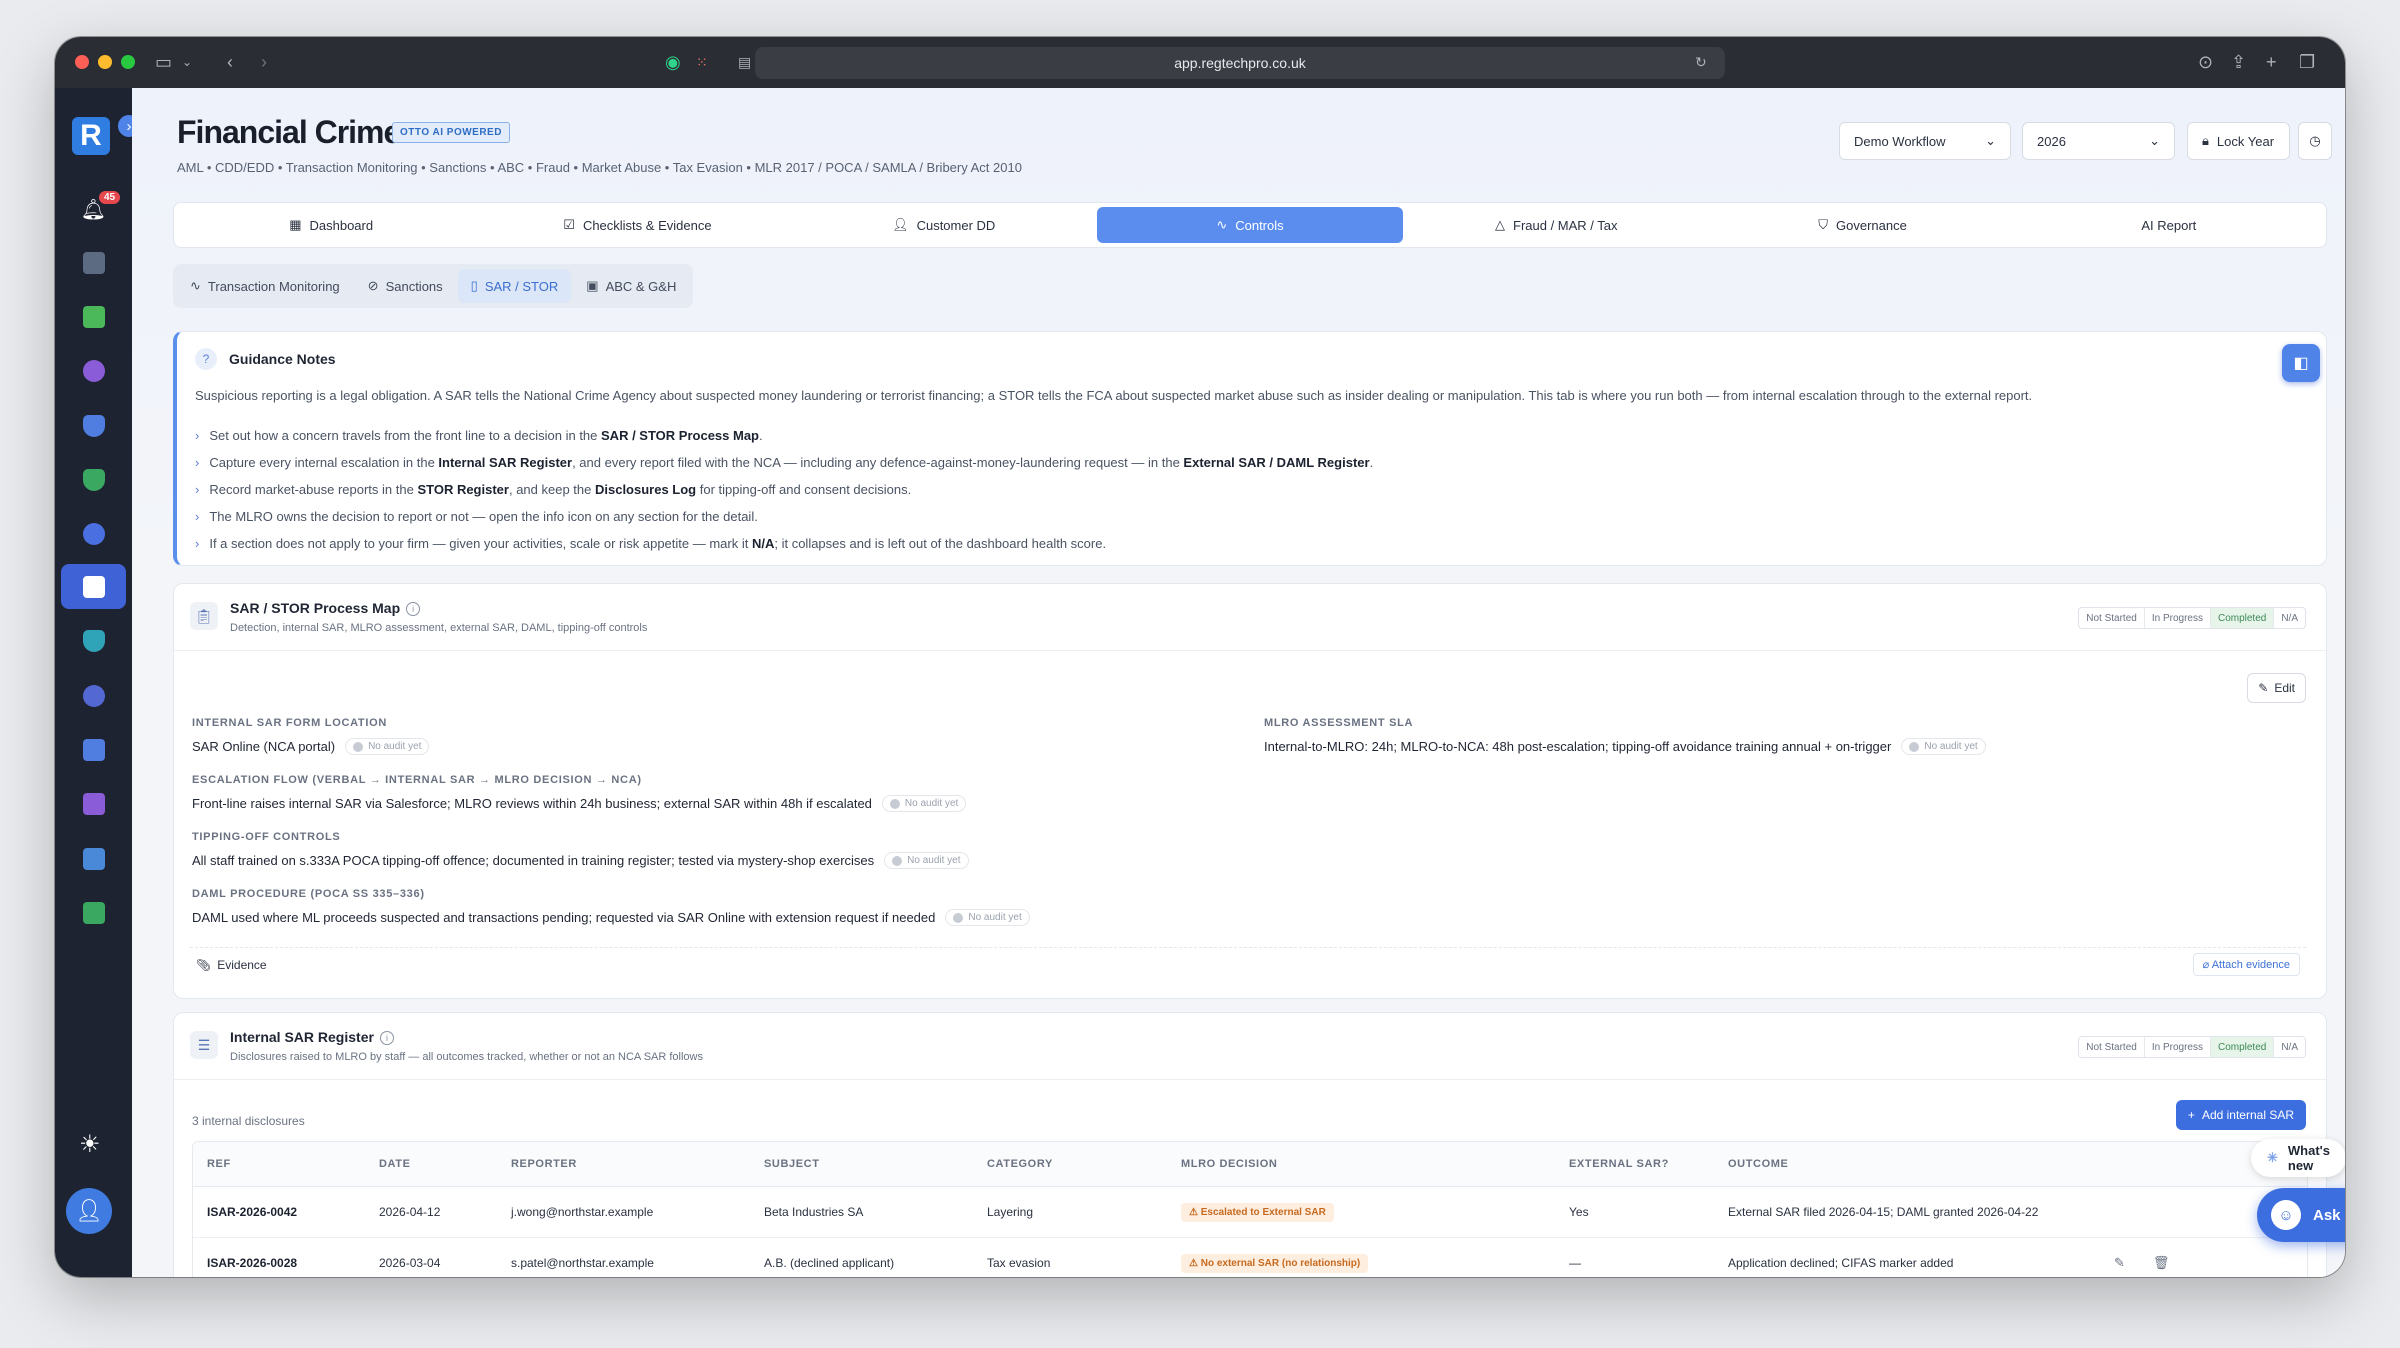  What do you see at coordinates (93, 803) in the screenshot?
I see `sidebar-item-list` at bounding box center [93, 803].